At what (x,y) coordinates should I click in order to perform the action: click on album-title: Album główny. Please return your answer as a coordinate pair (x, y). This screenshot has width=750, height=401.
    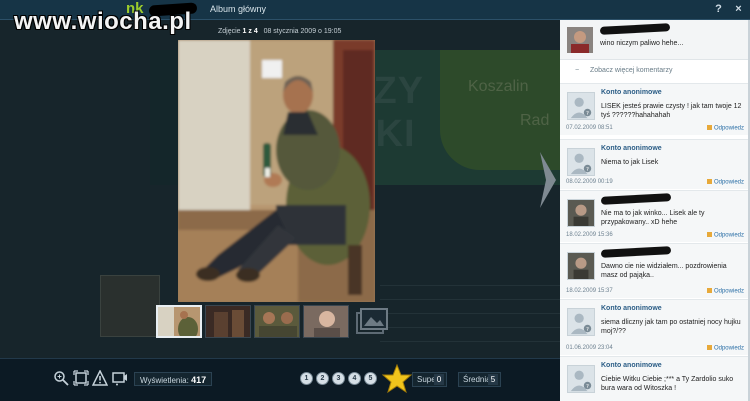
    Looking at the image, I should click on (238, 9).